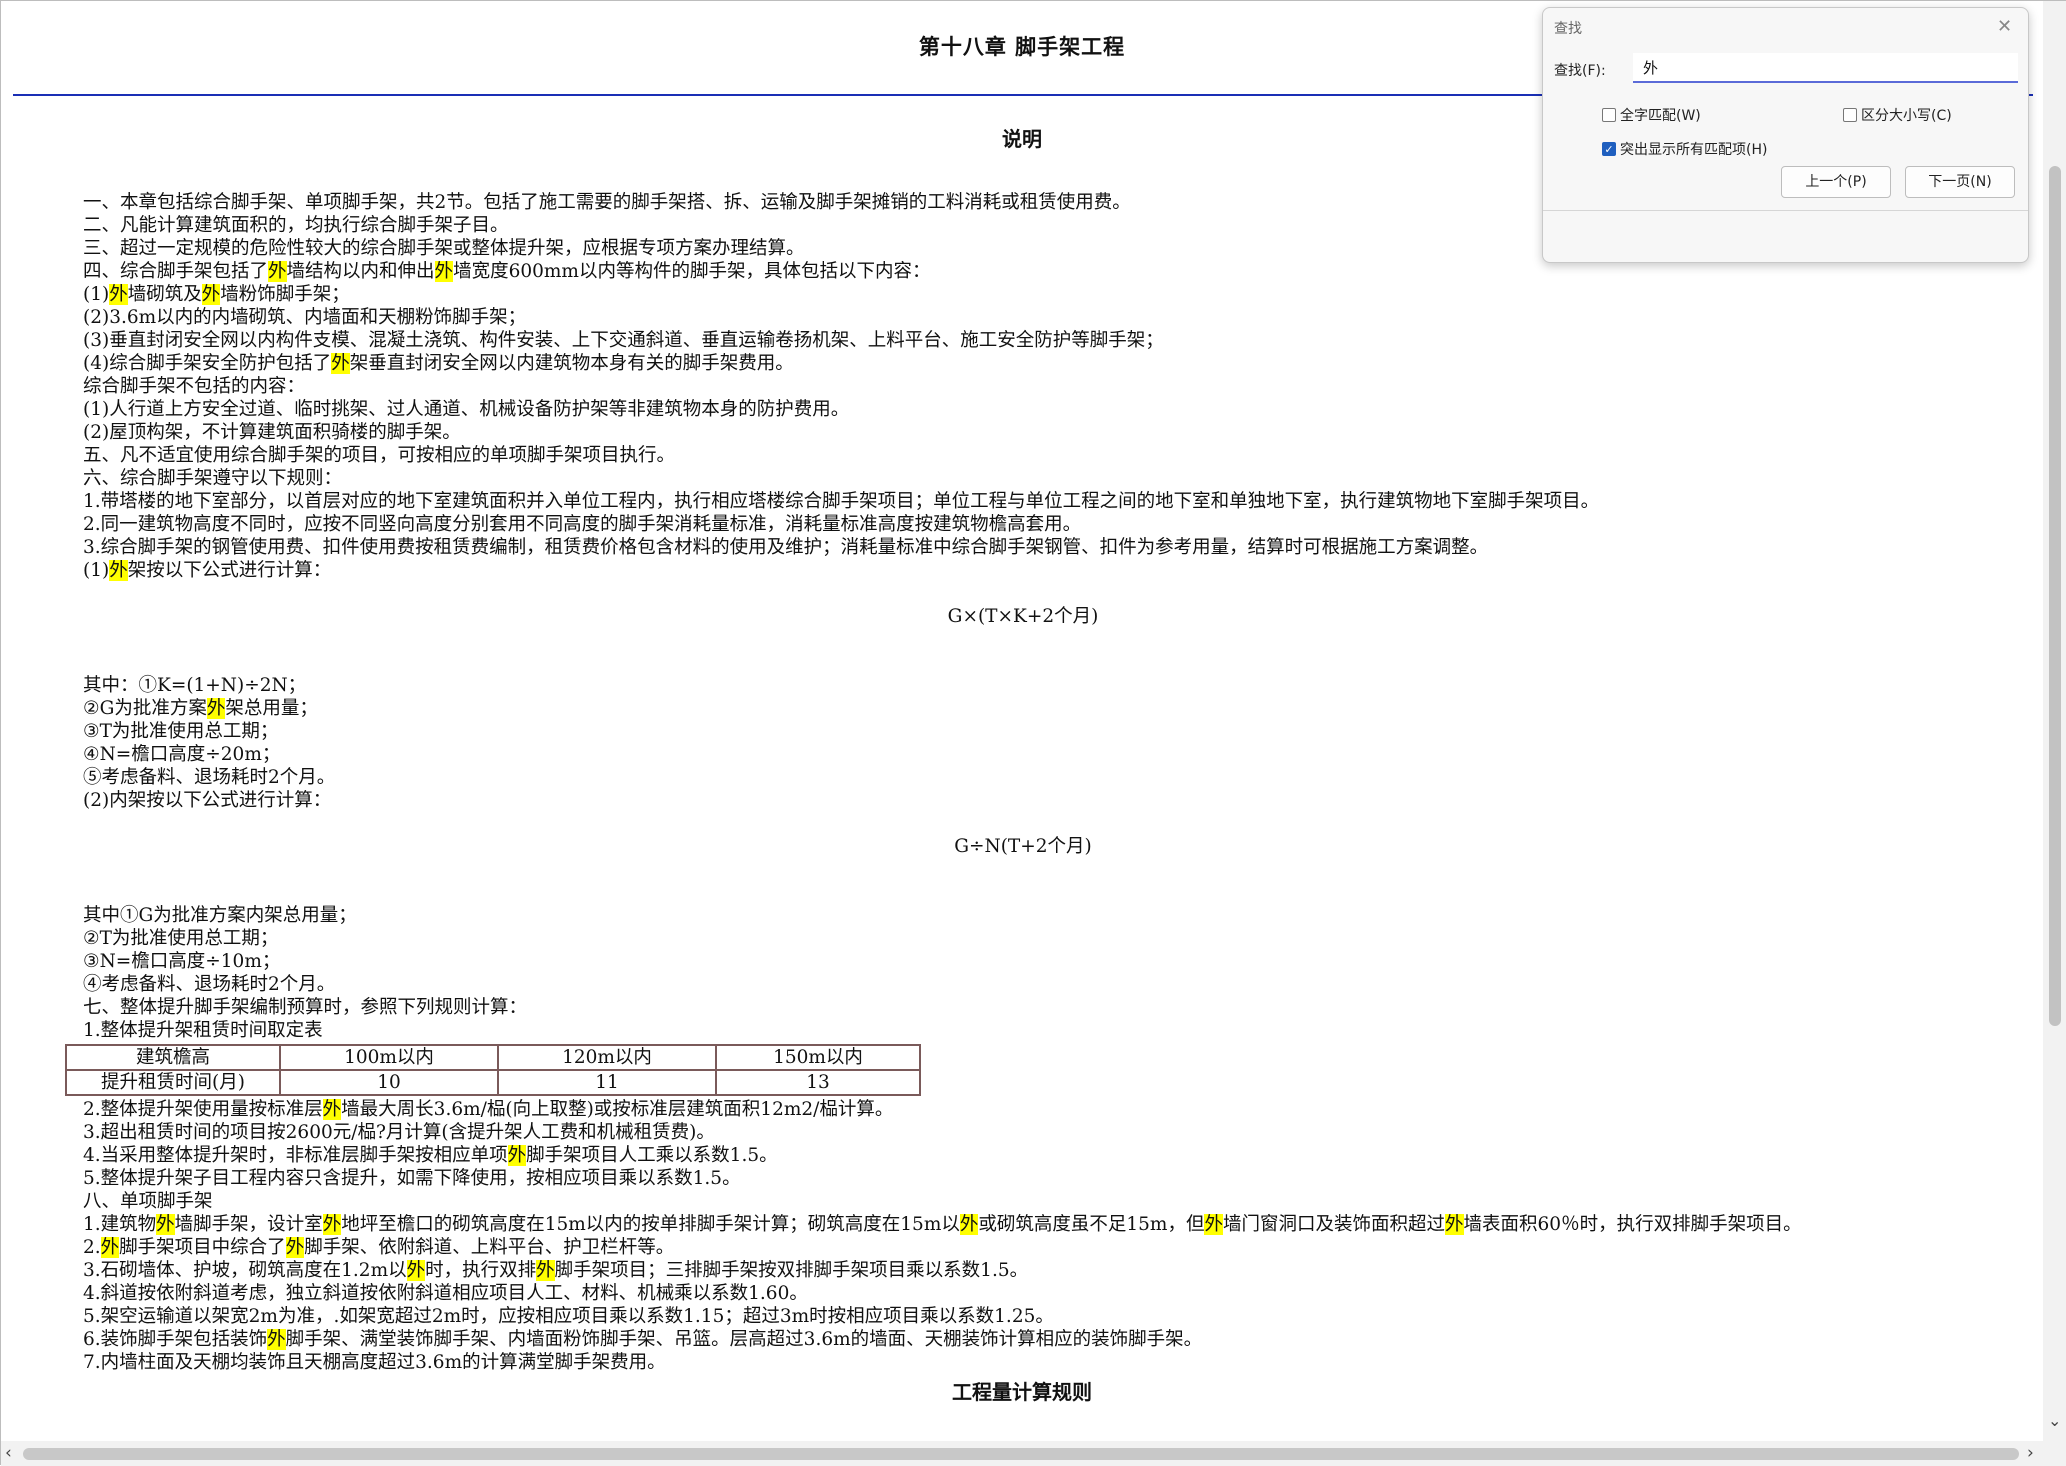 This screenshot has width=2066, height=1466. I want to click on table-cell: 100m以内, so click(389, 1057).